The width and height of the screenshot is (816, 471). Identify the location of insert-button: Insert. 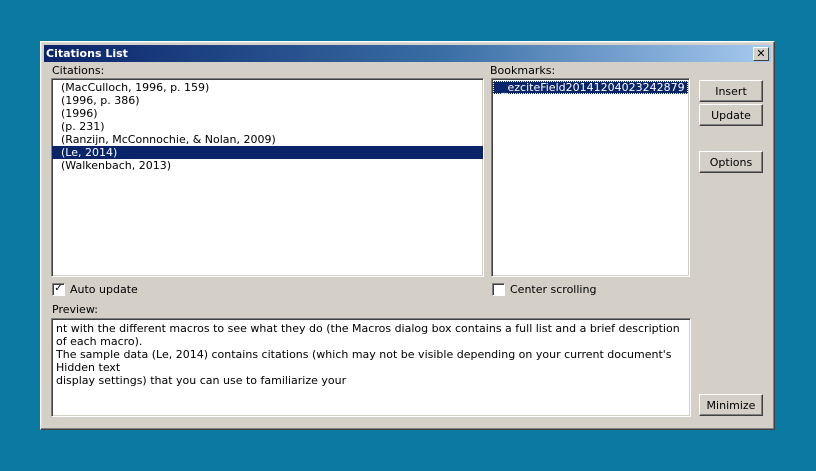
(731, 91).